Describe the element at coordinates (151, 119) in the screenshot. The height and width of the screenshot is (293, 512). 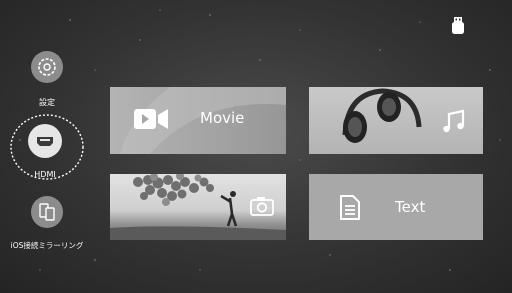
I see `video-camera-icon` at that location.